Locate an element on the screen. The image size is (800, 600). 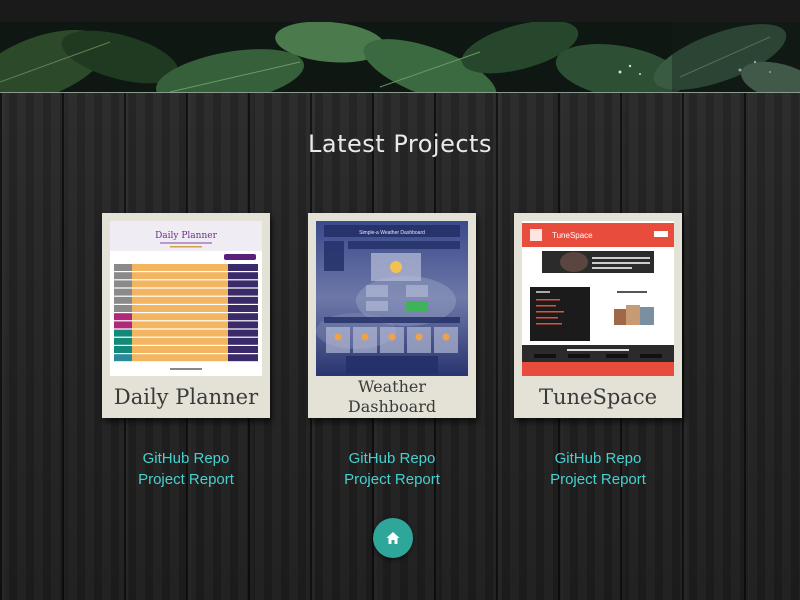
tunespace-screenshot: TuneSpace is located at coordinates (598, 298).